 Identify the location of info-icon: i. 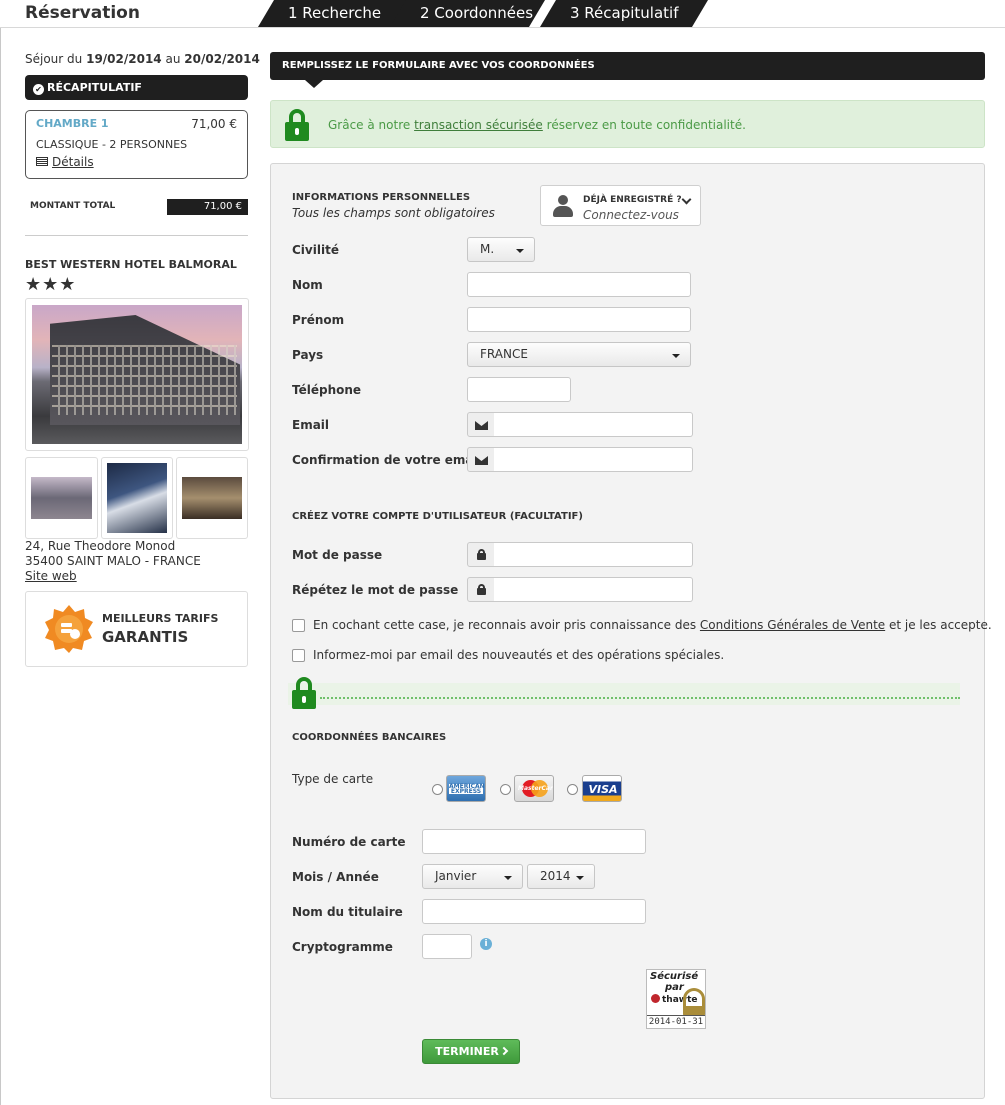
(486, 944).